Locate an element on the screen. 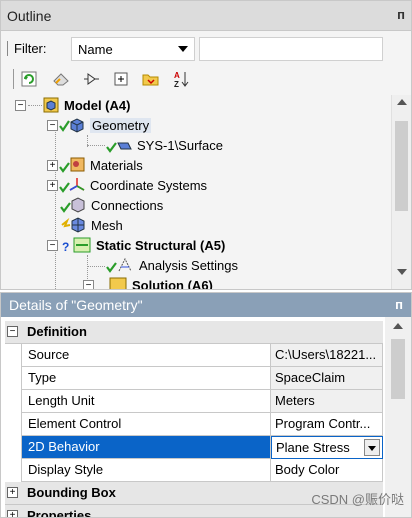 The height and width of the screenshot is (518, 412). model-icon is located at coordinates (51, 105).